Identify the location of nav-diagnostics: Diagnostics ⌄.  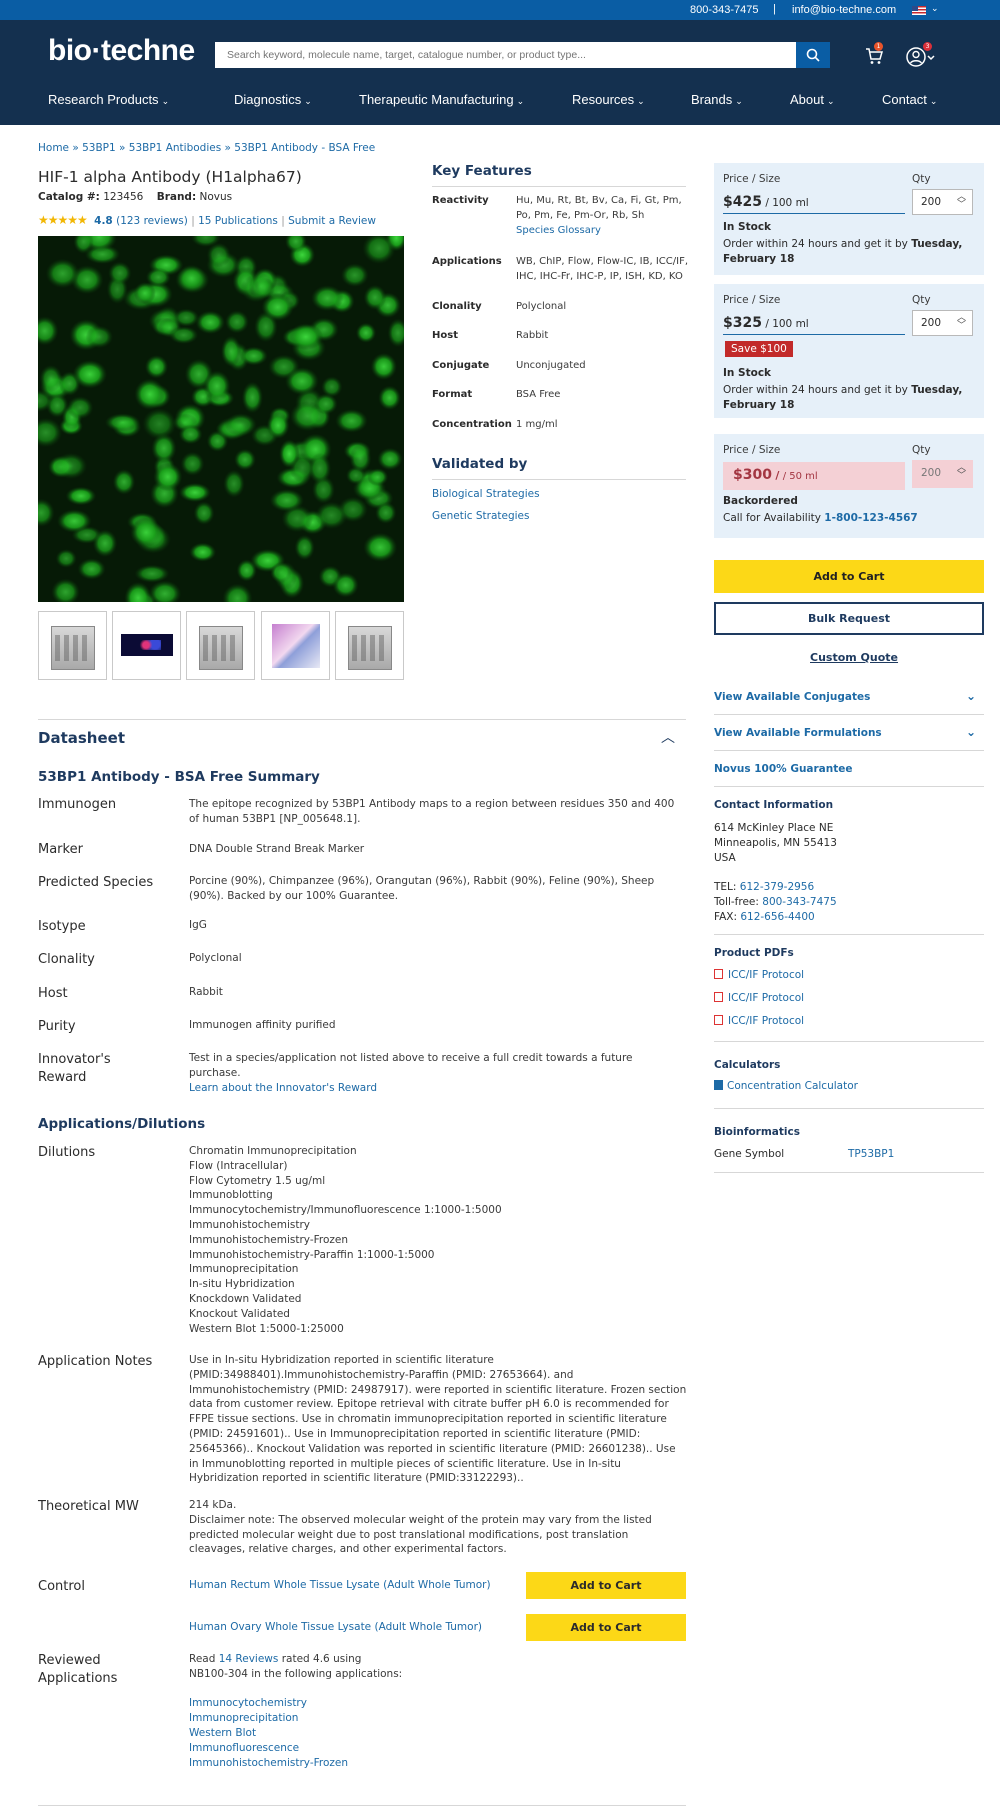
(273, 99).